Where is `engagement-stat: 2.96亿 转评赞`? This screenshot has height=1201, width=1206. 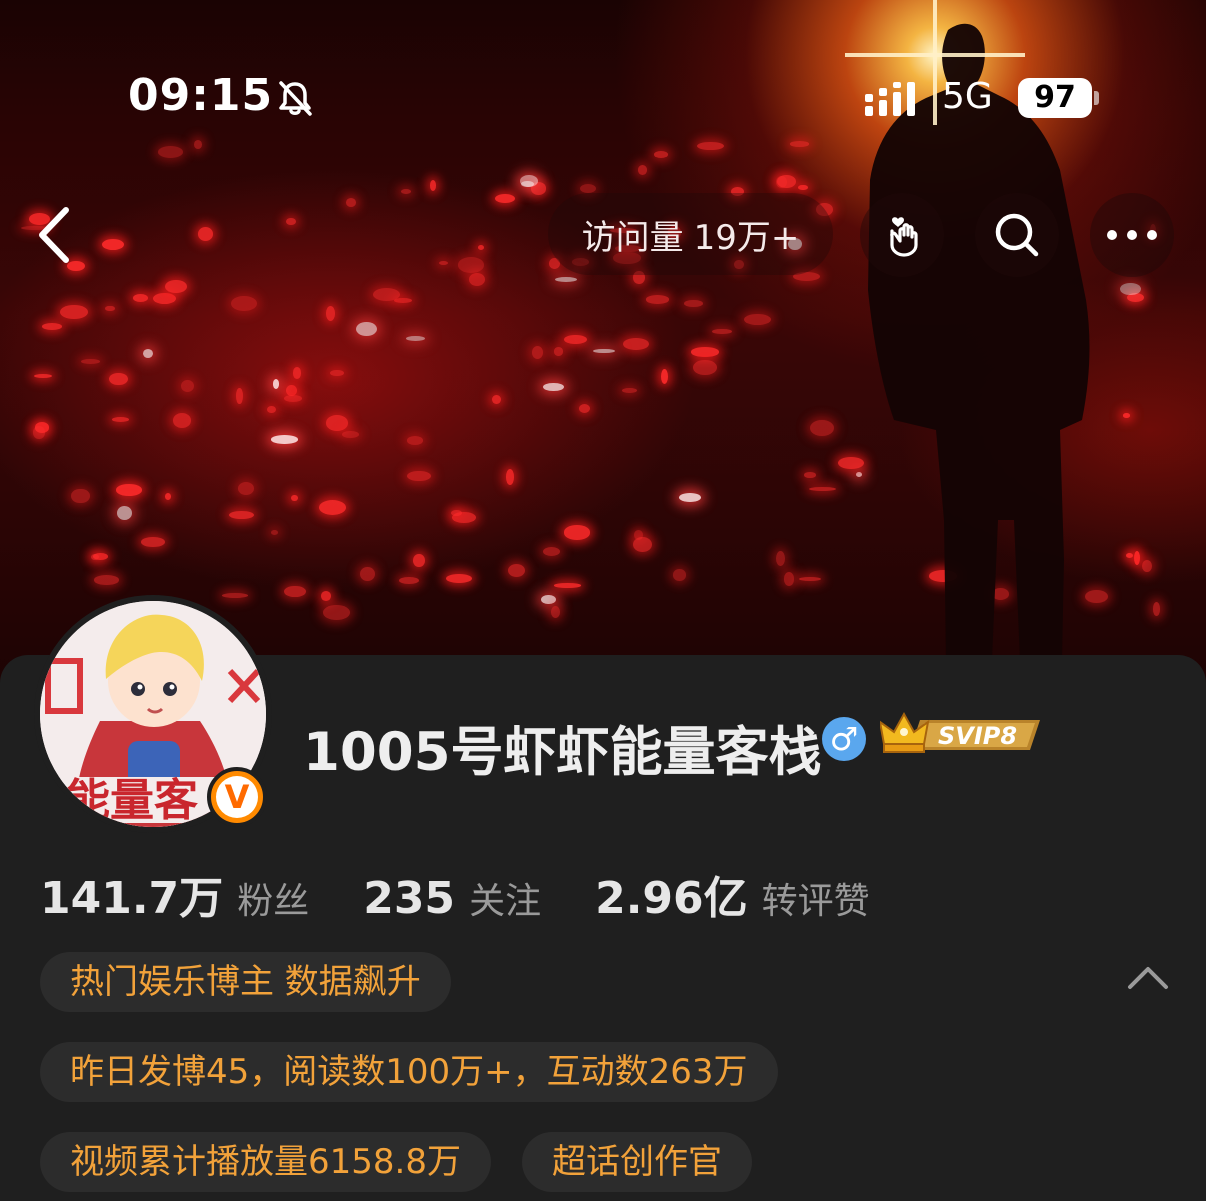
engagement-stat: 2.96亿 转评赞 is located at coordinates (732, 894).